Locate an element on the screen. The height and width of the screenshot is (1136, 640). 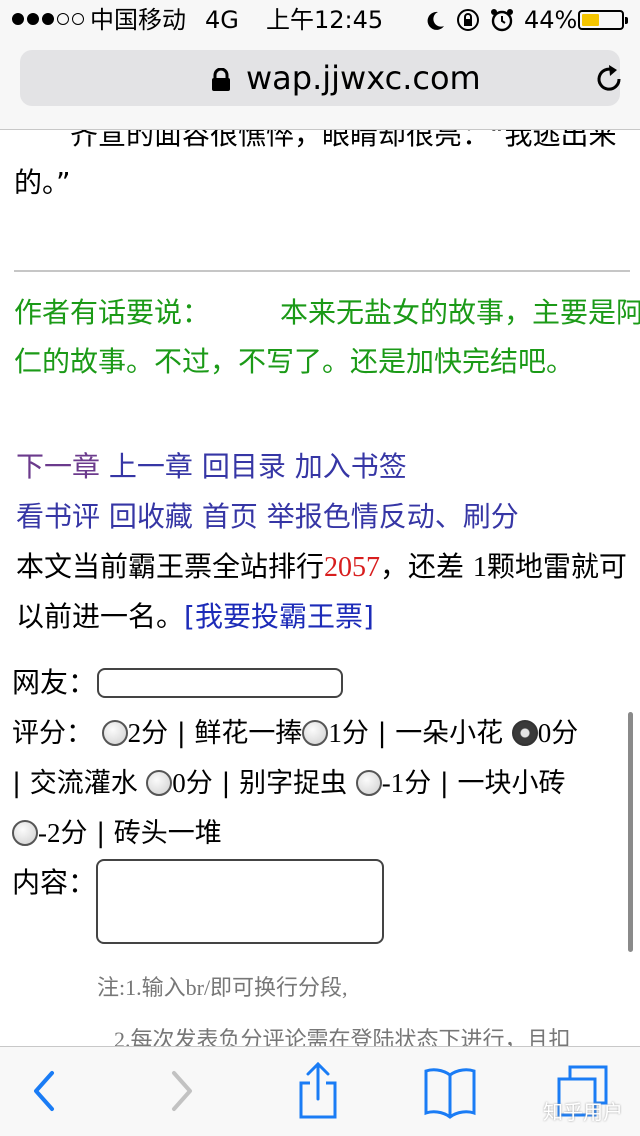
rotation-lock-icon is located at coordinates (468, 20).